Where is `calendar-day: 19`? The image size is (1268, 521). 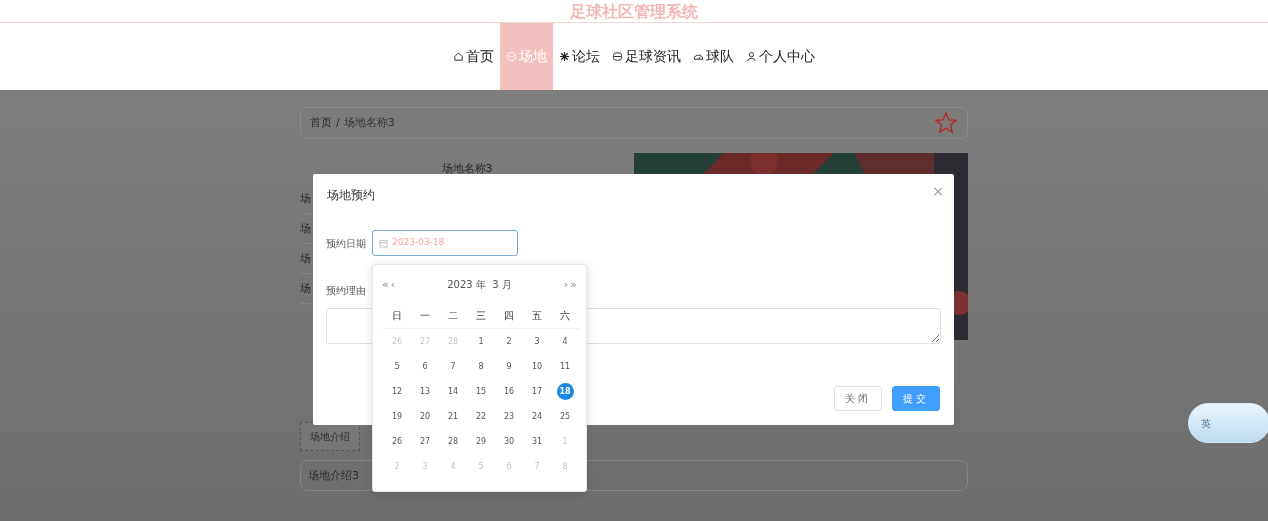
calendar-day: 19 is located at coordinates (397, 416).